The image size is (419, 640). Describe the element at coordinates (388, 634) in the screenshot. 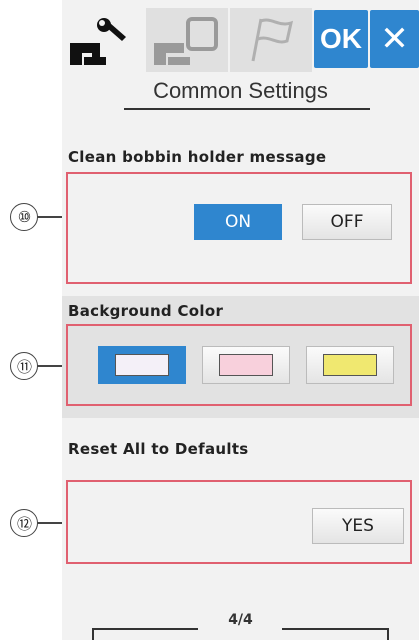

I see `page-bracket-tick-right` at that location.